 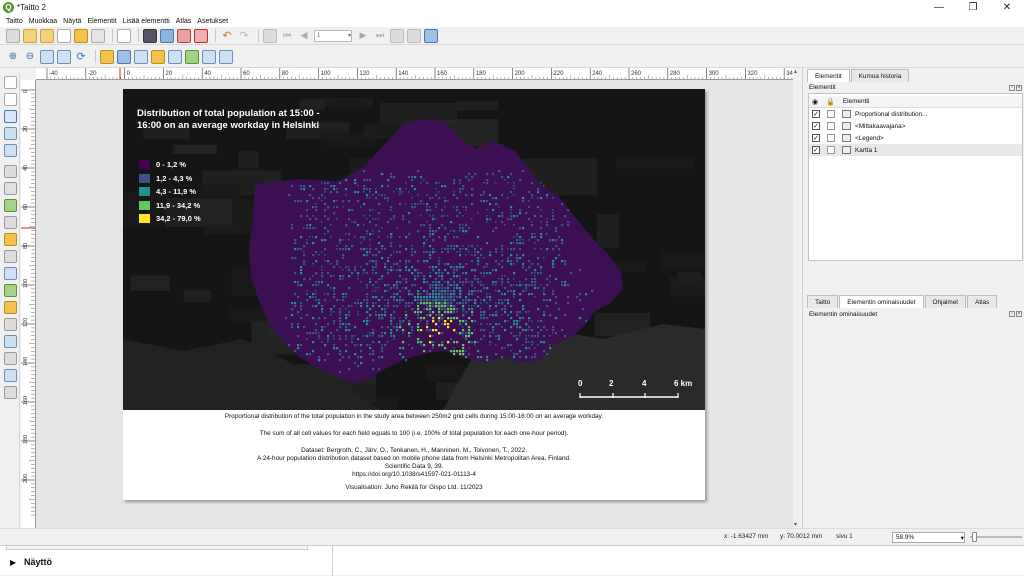 I want to click on last-feature-icon: ⏭, so click(x=380, y=36).